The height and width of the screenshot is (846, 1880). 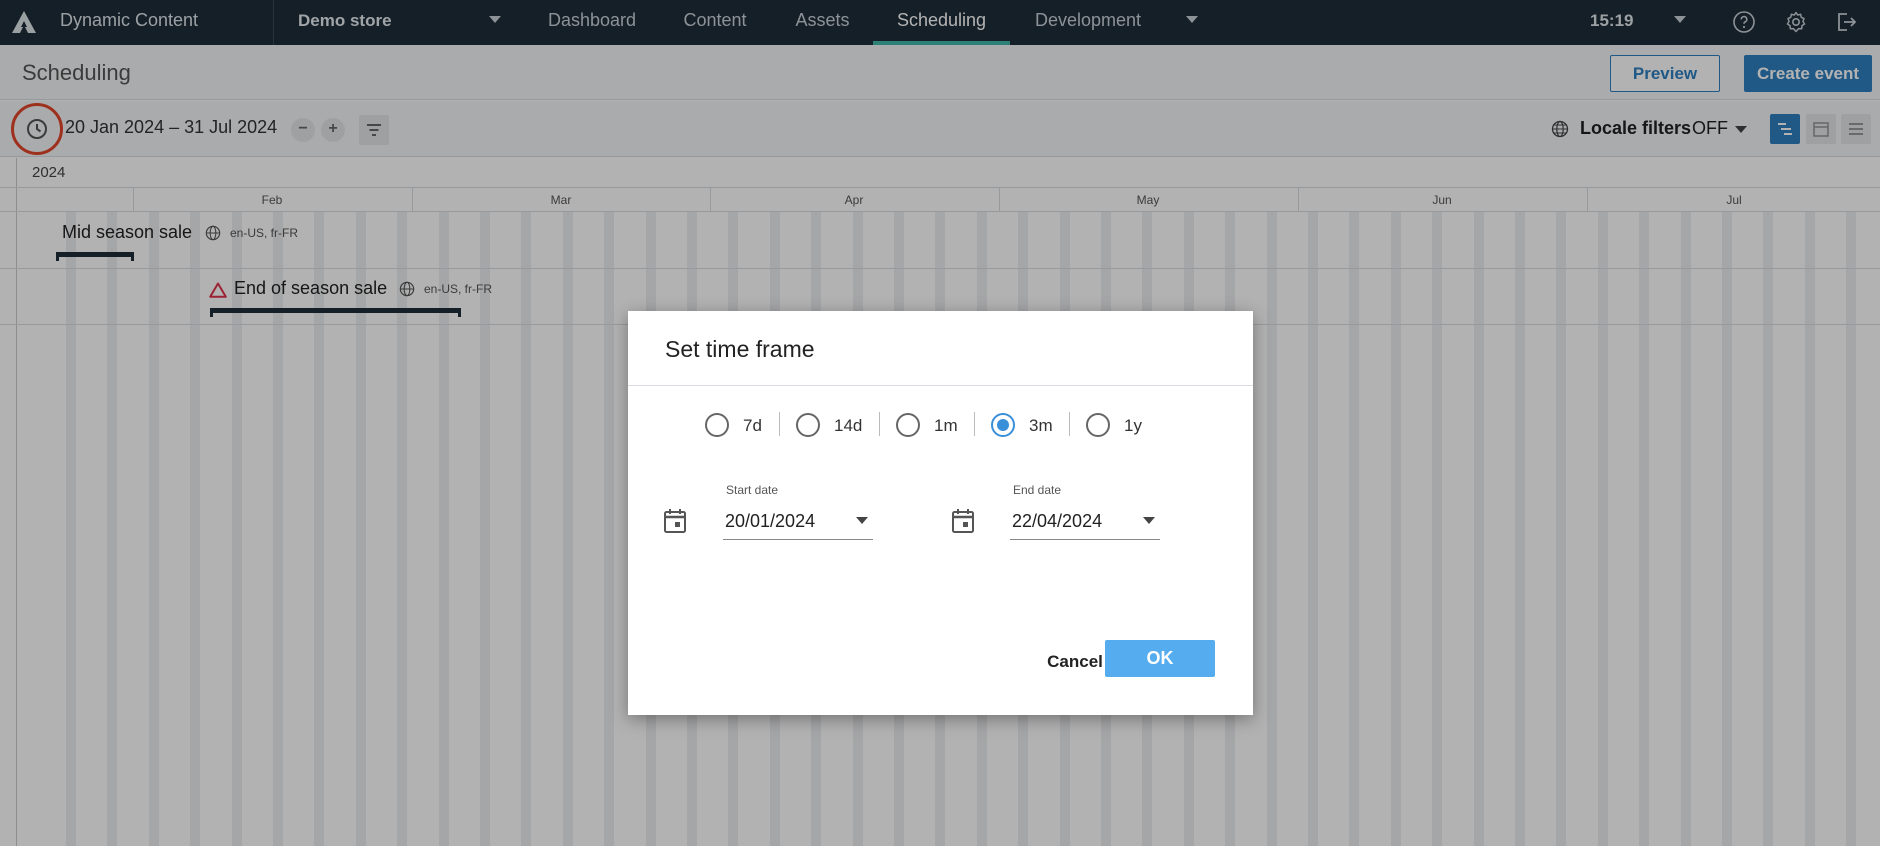 What do you see at coordinates (808, 425) in the screenshot?
I see `radio-14d` at bounding box center [808, 425].